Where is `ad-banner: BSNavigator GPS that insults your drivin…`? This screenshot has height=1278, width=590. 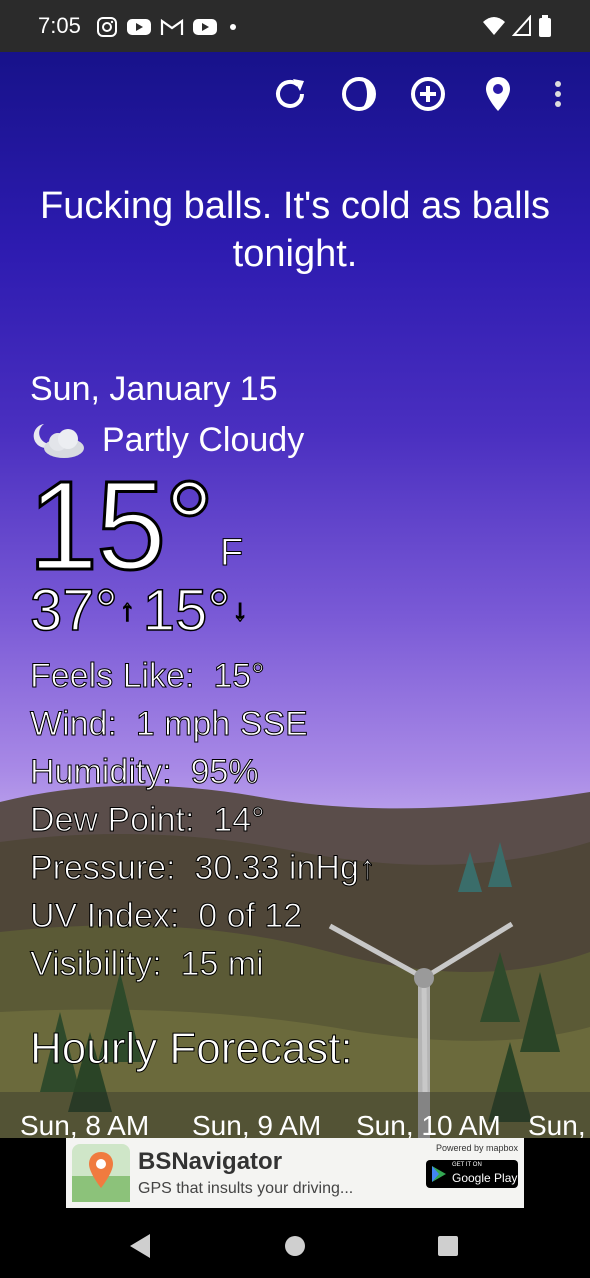
ad-banner: BSNavigator GPS that insults your drivin… is located at coordinates (295, 1173).